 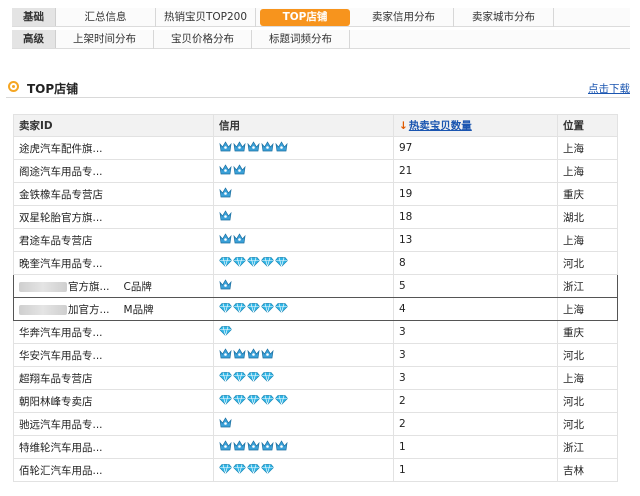 I want to click on seller-name: 金铁橡车品专营店, so click(x=61, y=194).